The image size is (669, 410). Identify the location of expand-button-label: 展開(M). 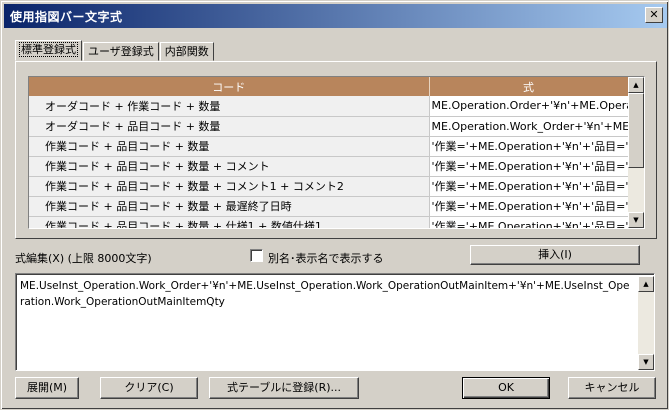
(47, 387).